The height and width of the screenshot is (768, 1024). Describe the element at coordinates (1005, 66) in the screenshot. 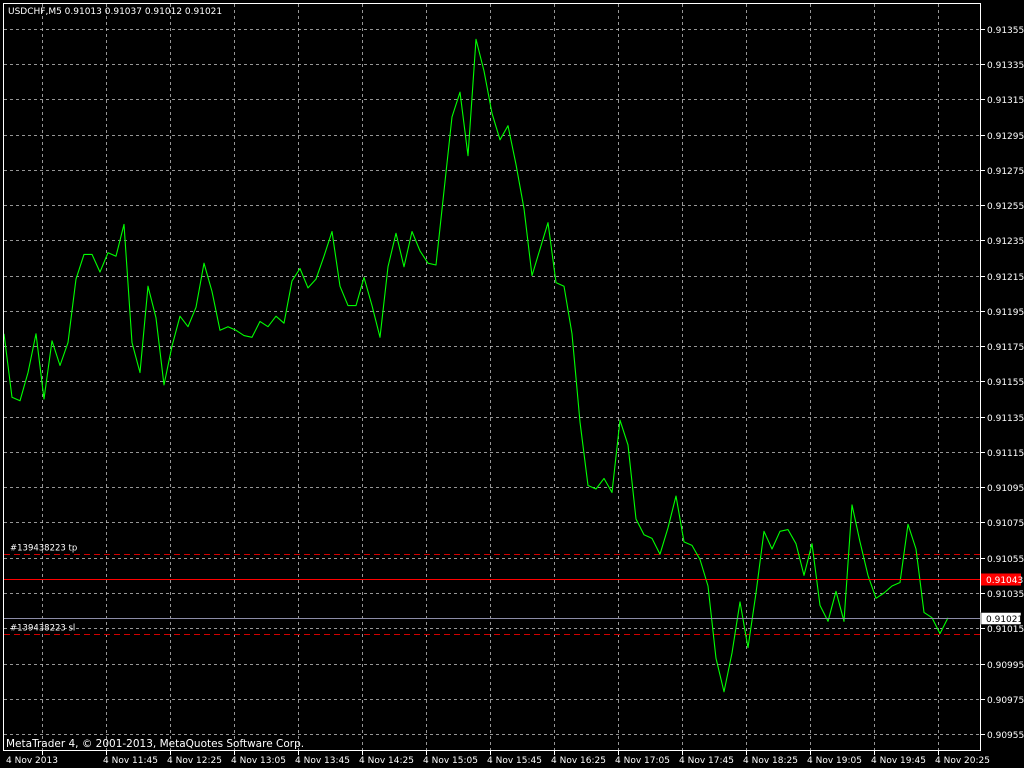

I see `y-tick-label: 0.91335` at that location.